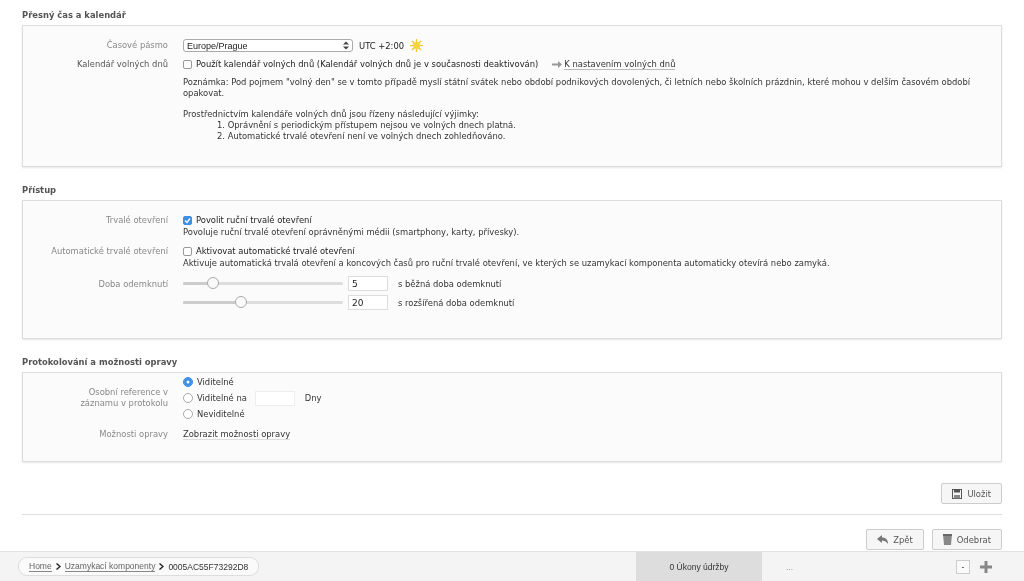 This screenshot has width=1024, height=581. What do you see at coordinates (971, 493) in the screenshot?
I see `save-button: Uložit` at bounding box center [971, 493].